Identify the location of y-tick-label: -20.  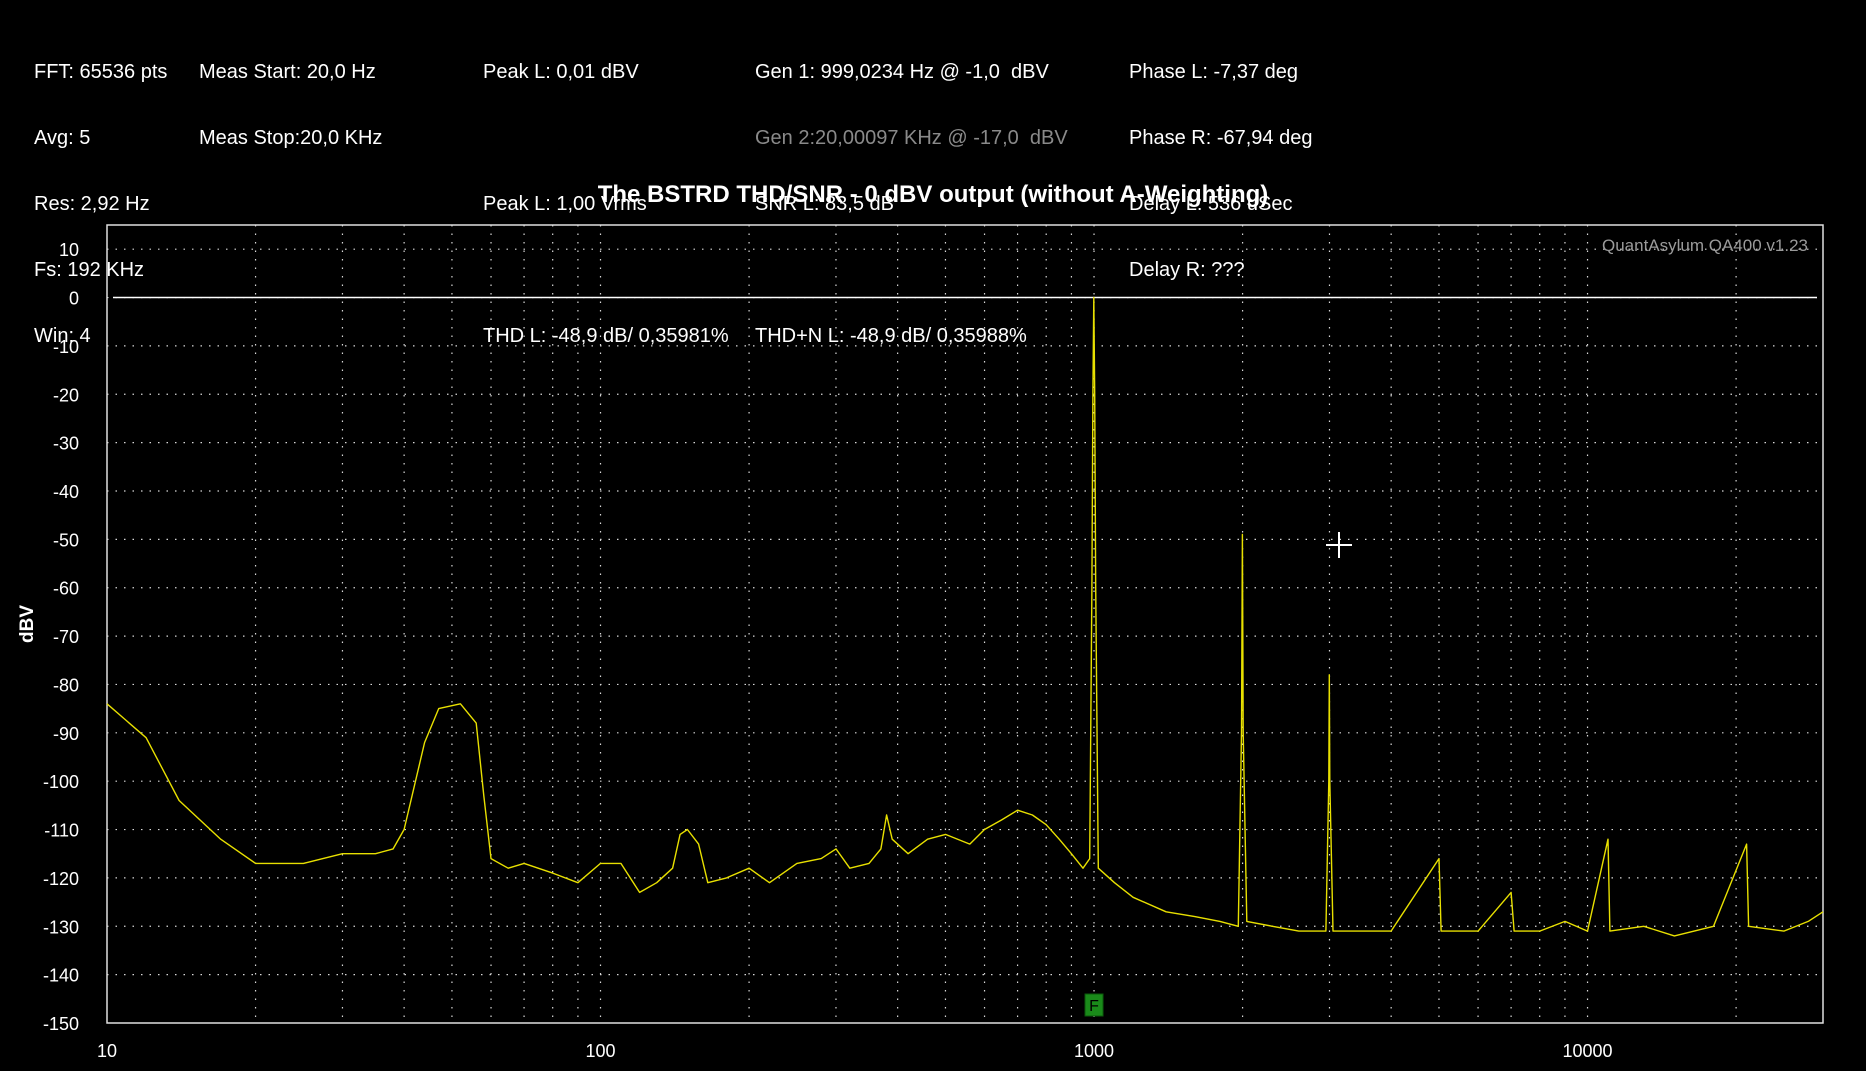
(66, 395).